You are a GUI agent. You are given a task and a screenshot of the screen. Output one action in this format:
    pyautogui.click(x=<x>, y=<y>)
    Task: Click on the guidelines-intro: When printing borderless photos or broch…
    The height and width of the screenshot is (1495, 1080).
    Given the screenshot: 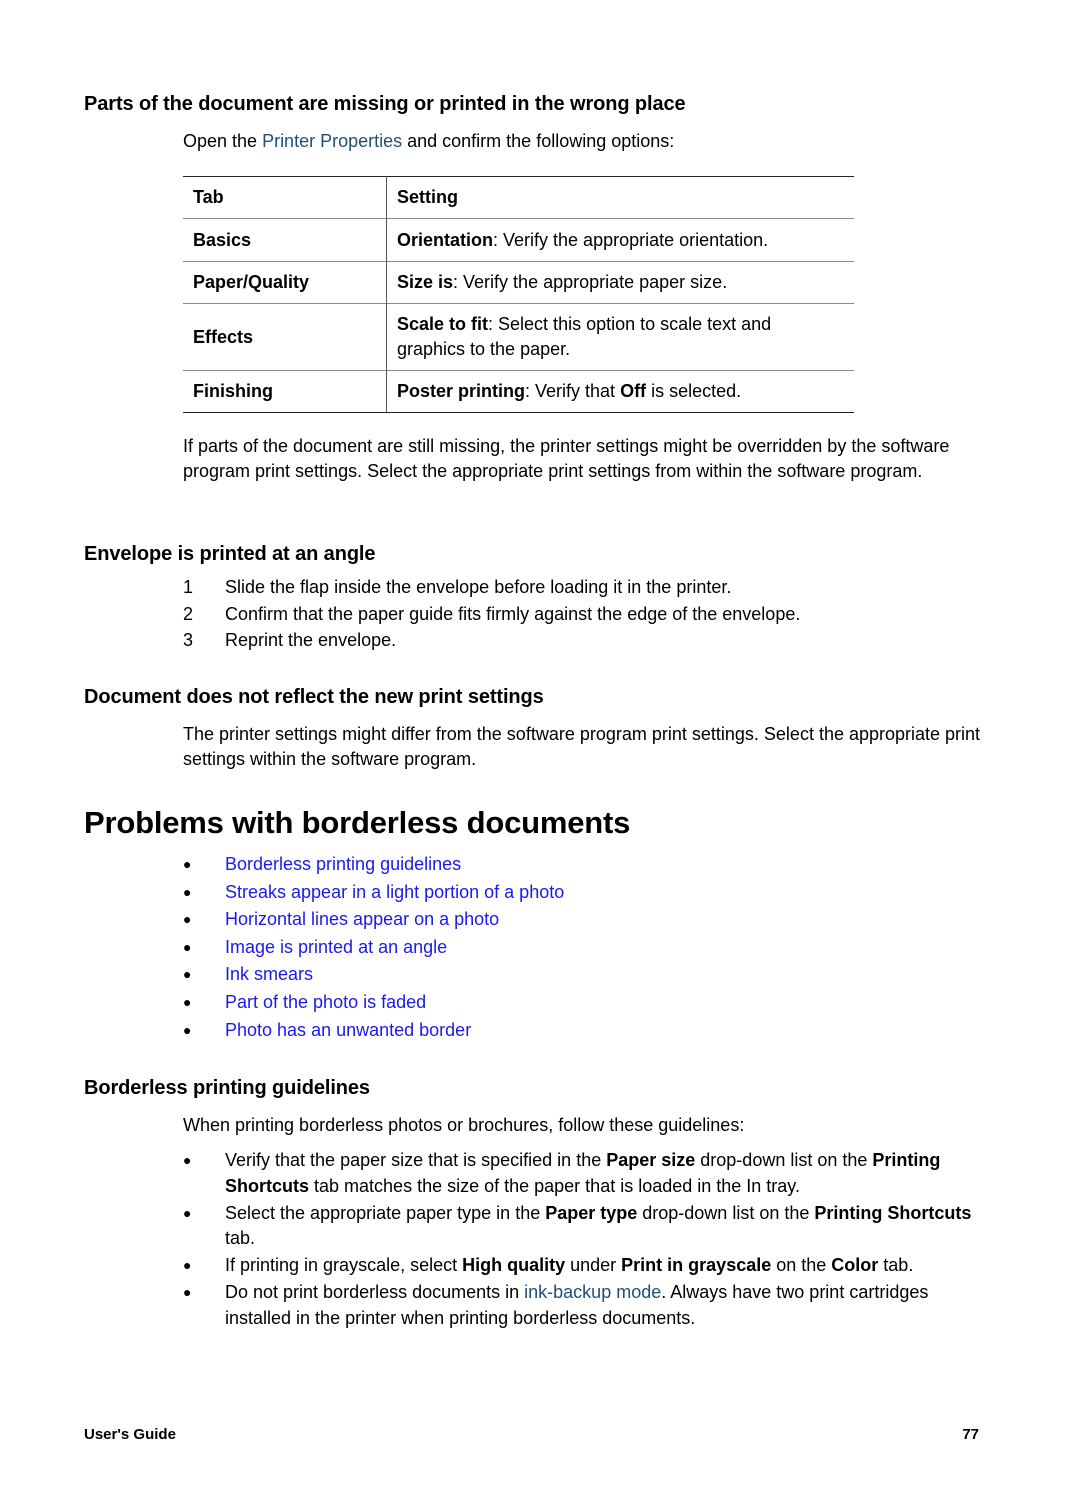 What is the action you would take?
    pyautogui.click(x=464, y=1125)
    